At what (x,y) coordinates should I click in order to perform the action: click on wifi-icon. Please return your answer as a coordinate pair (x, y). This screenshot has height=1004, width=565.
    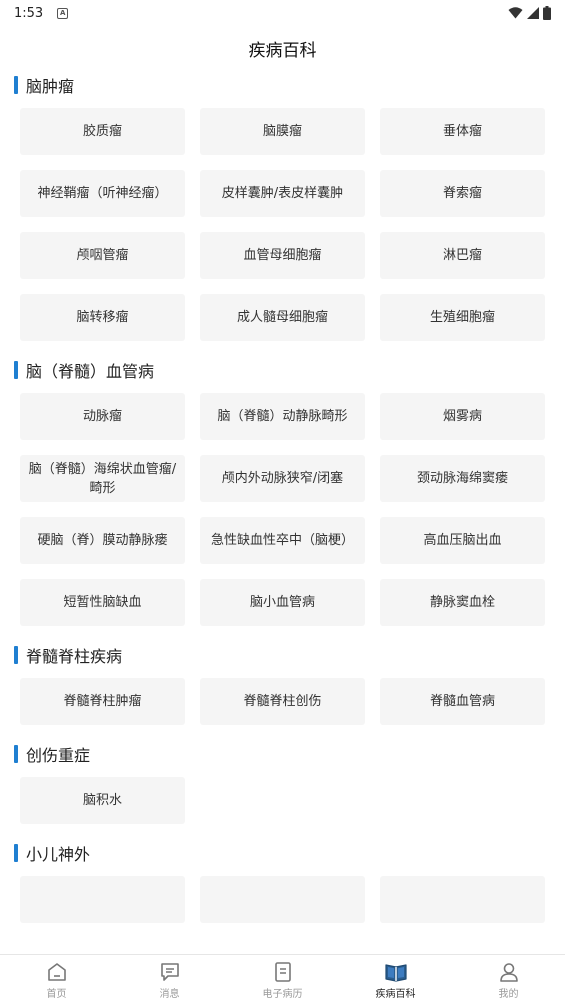
    Looking at the image, I should click on (515, 13).